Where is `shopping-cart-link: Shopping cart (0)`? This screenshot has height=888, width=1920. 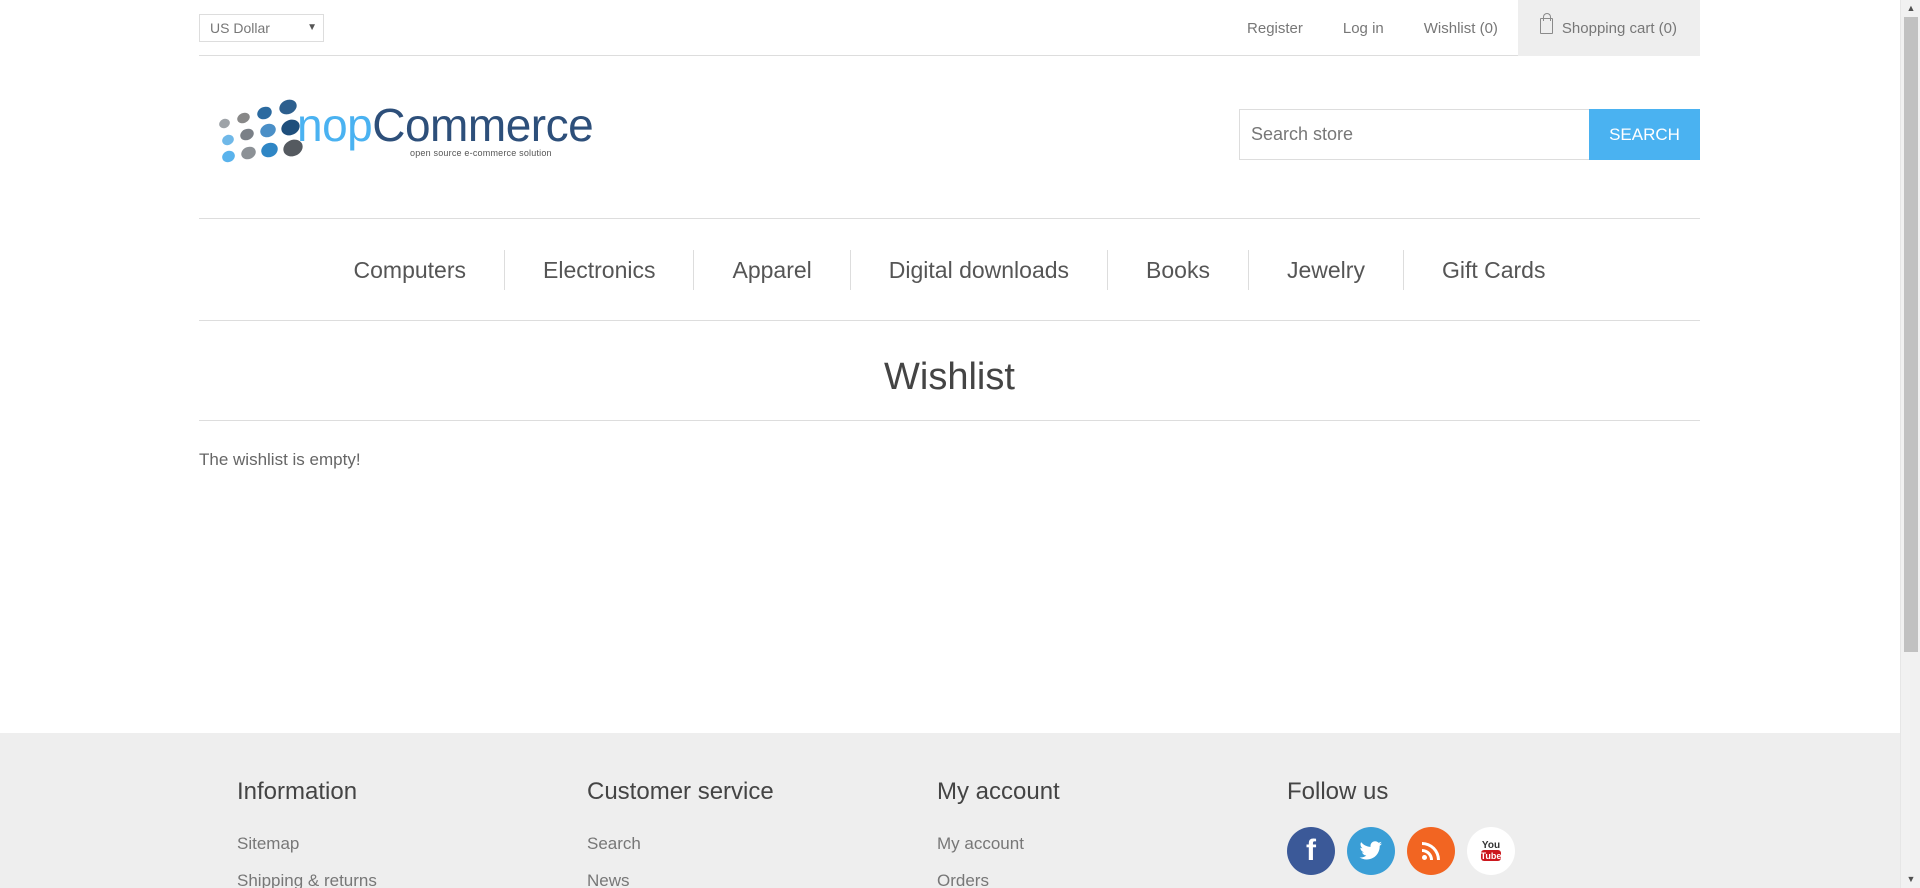
shopping-cart-link: Shopping cart (0) is located at coordinates (1608, 28).